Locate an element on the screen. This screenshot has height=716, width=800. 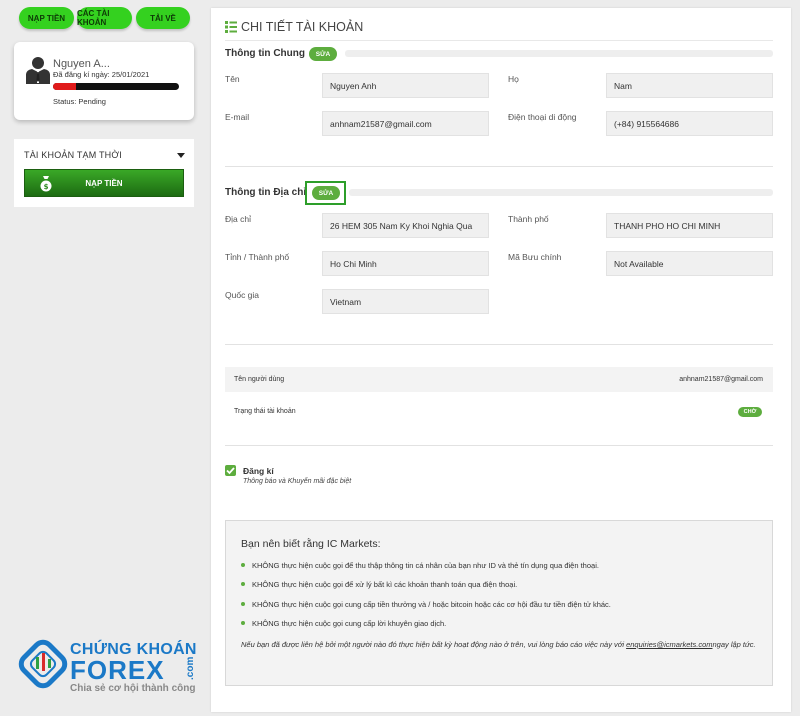
profile-progress-bar is located at coordinates (116, 86).